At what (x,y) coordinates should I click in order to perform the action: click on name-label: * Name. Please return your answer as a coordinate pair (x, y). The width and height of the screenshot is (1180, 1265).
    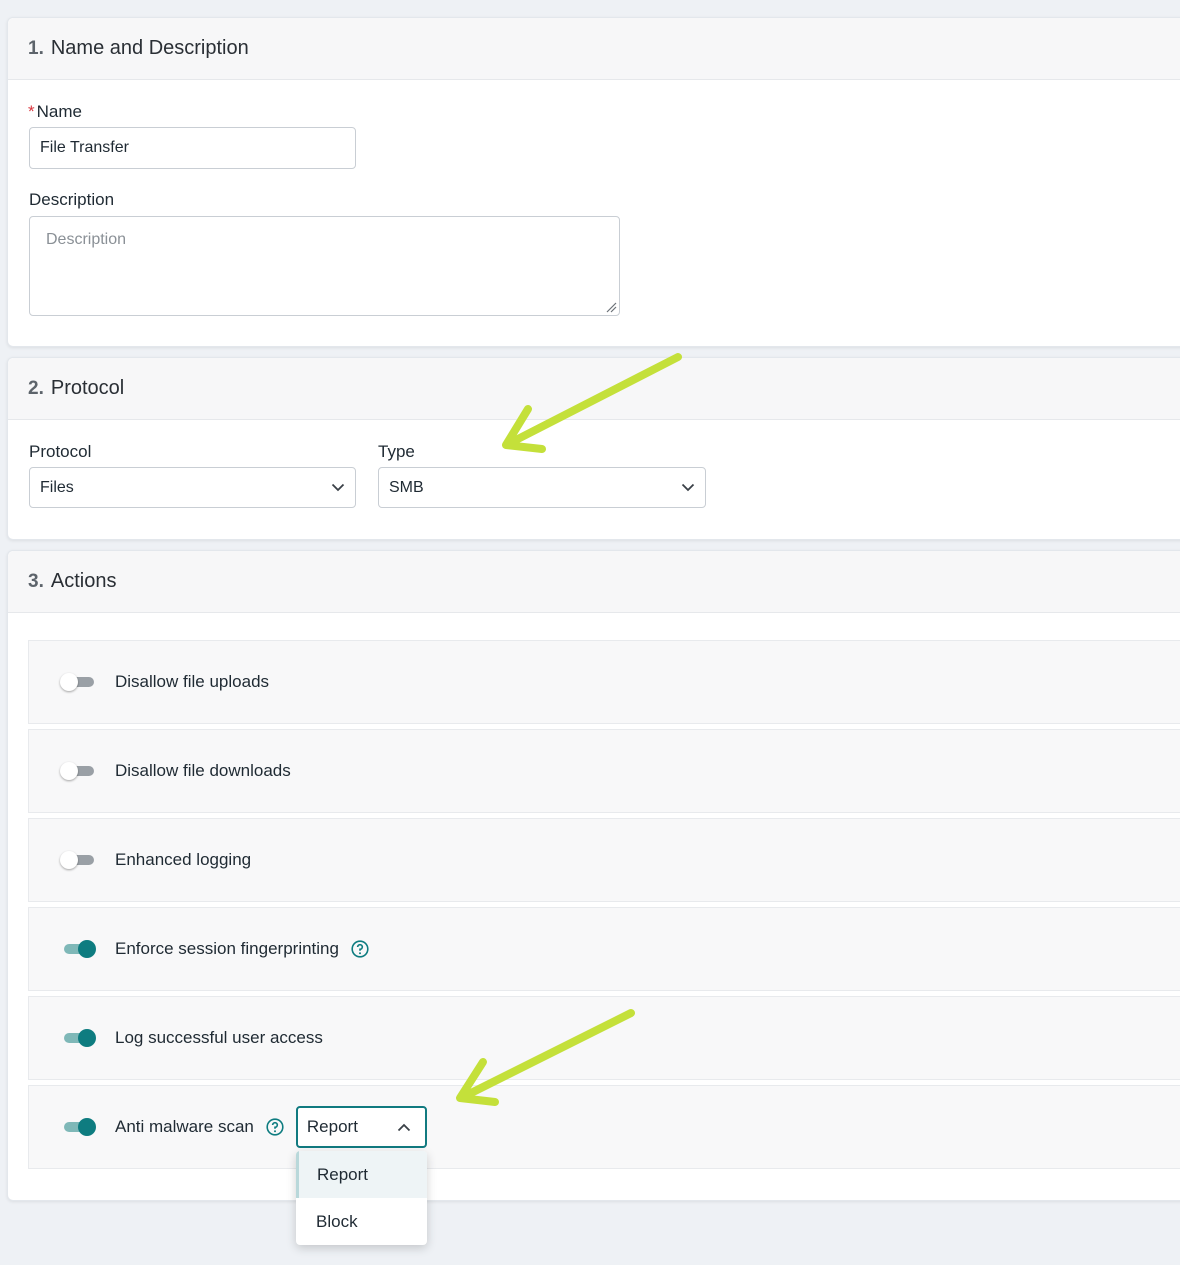
    Looking at the image, I should click on (55, 112).